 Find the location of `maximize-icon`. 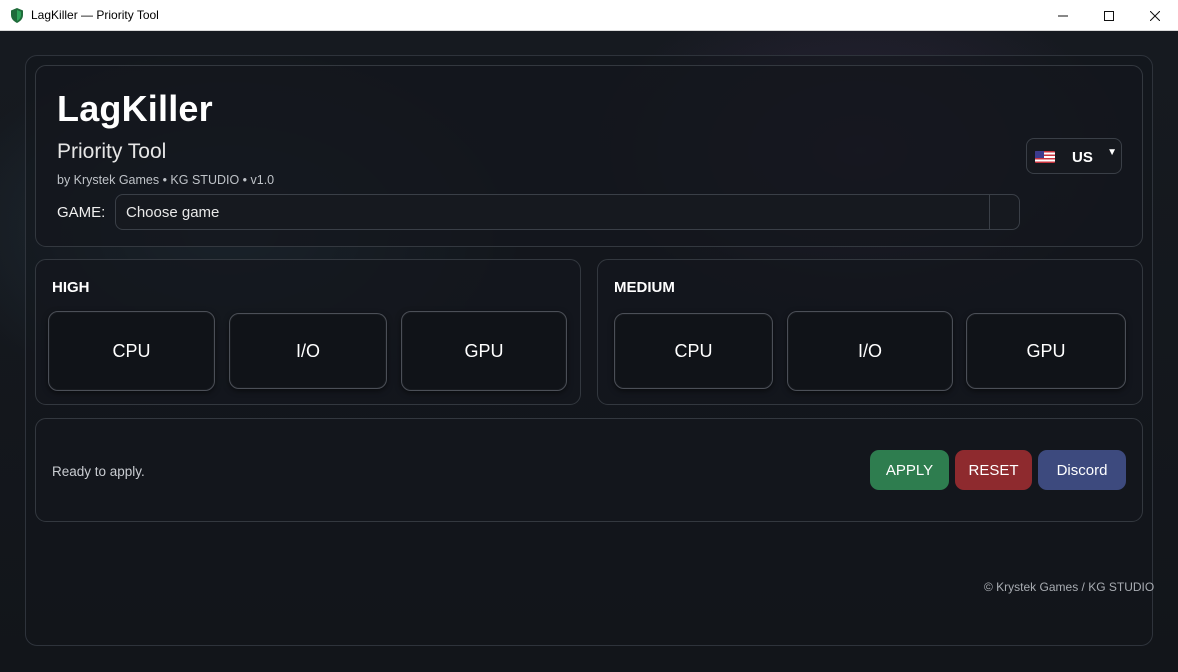

maximize-icon is located at coordinates (1109, 15).